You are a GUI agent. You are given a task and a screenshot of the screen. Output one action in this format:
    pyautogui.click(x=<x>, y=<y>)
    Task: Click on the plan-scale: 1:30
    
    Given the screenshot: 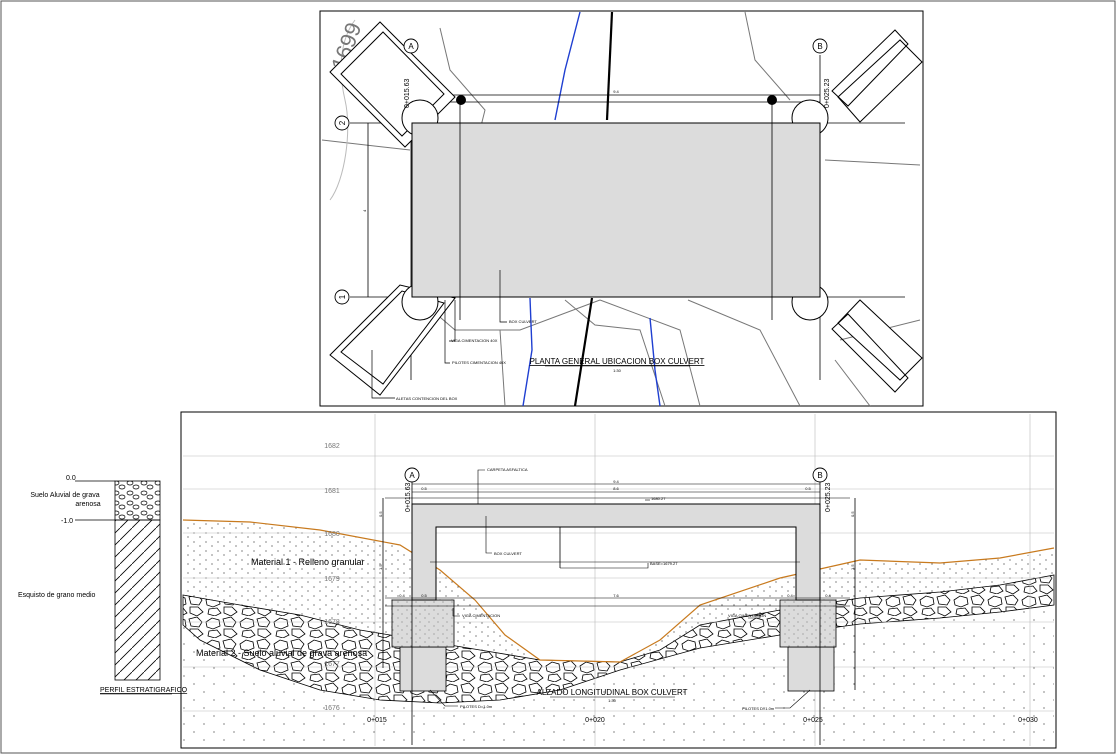 What is the action you would take?
    pyautogui.click(x=617, y=370)
    